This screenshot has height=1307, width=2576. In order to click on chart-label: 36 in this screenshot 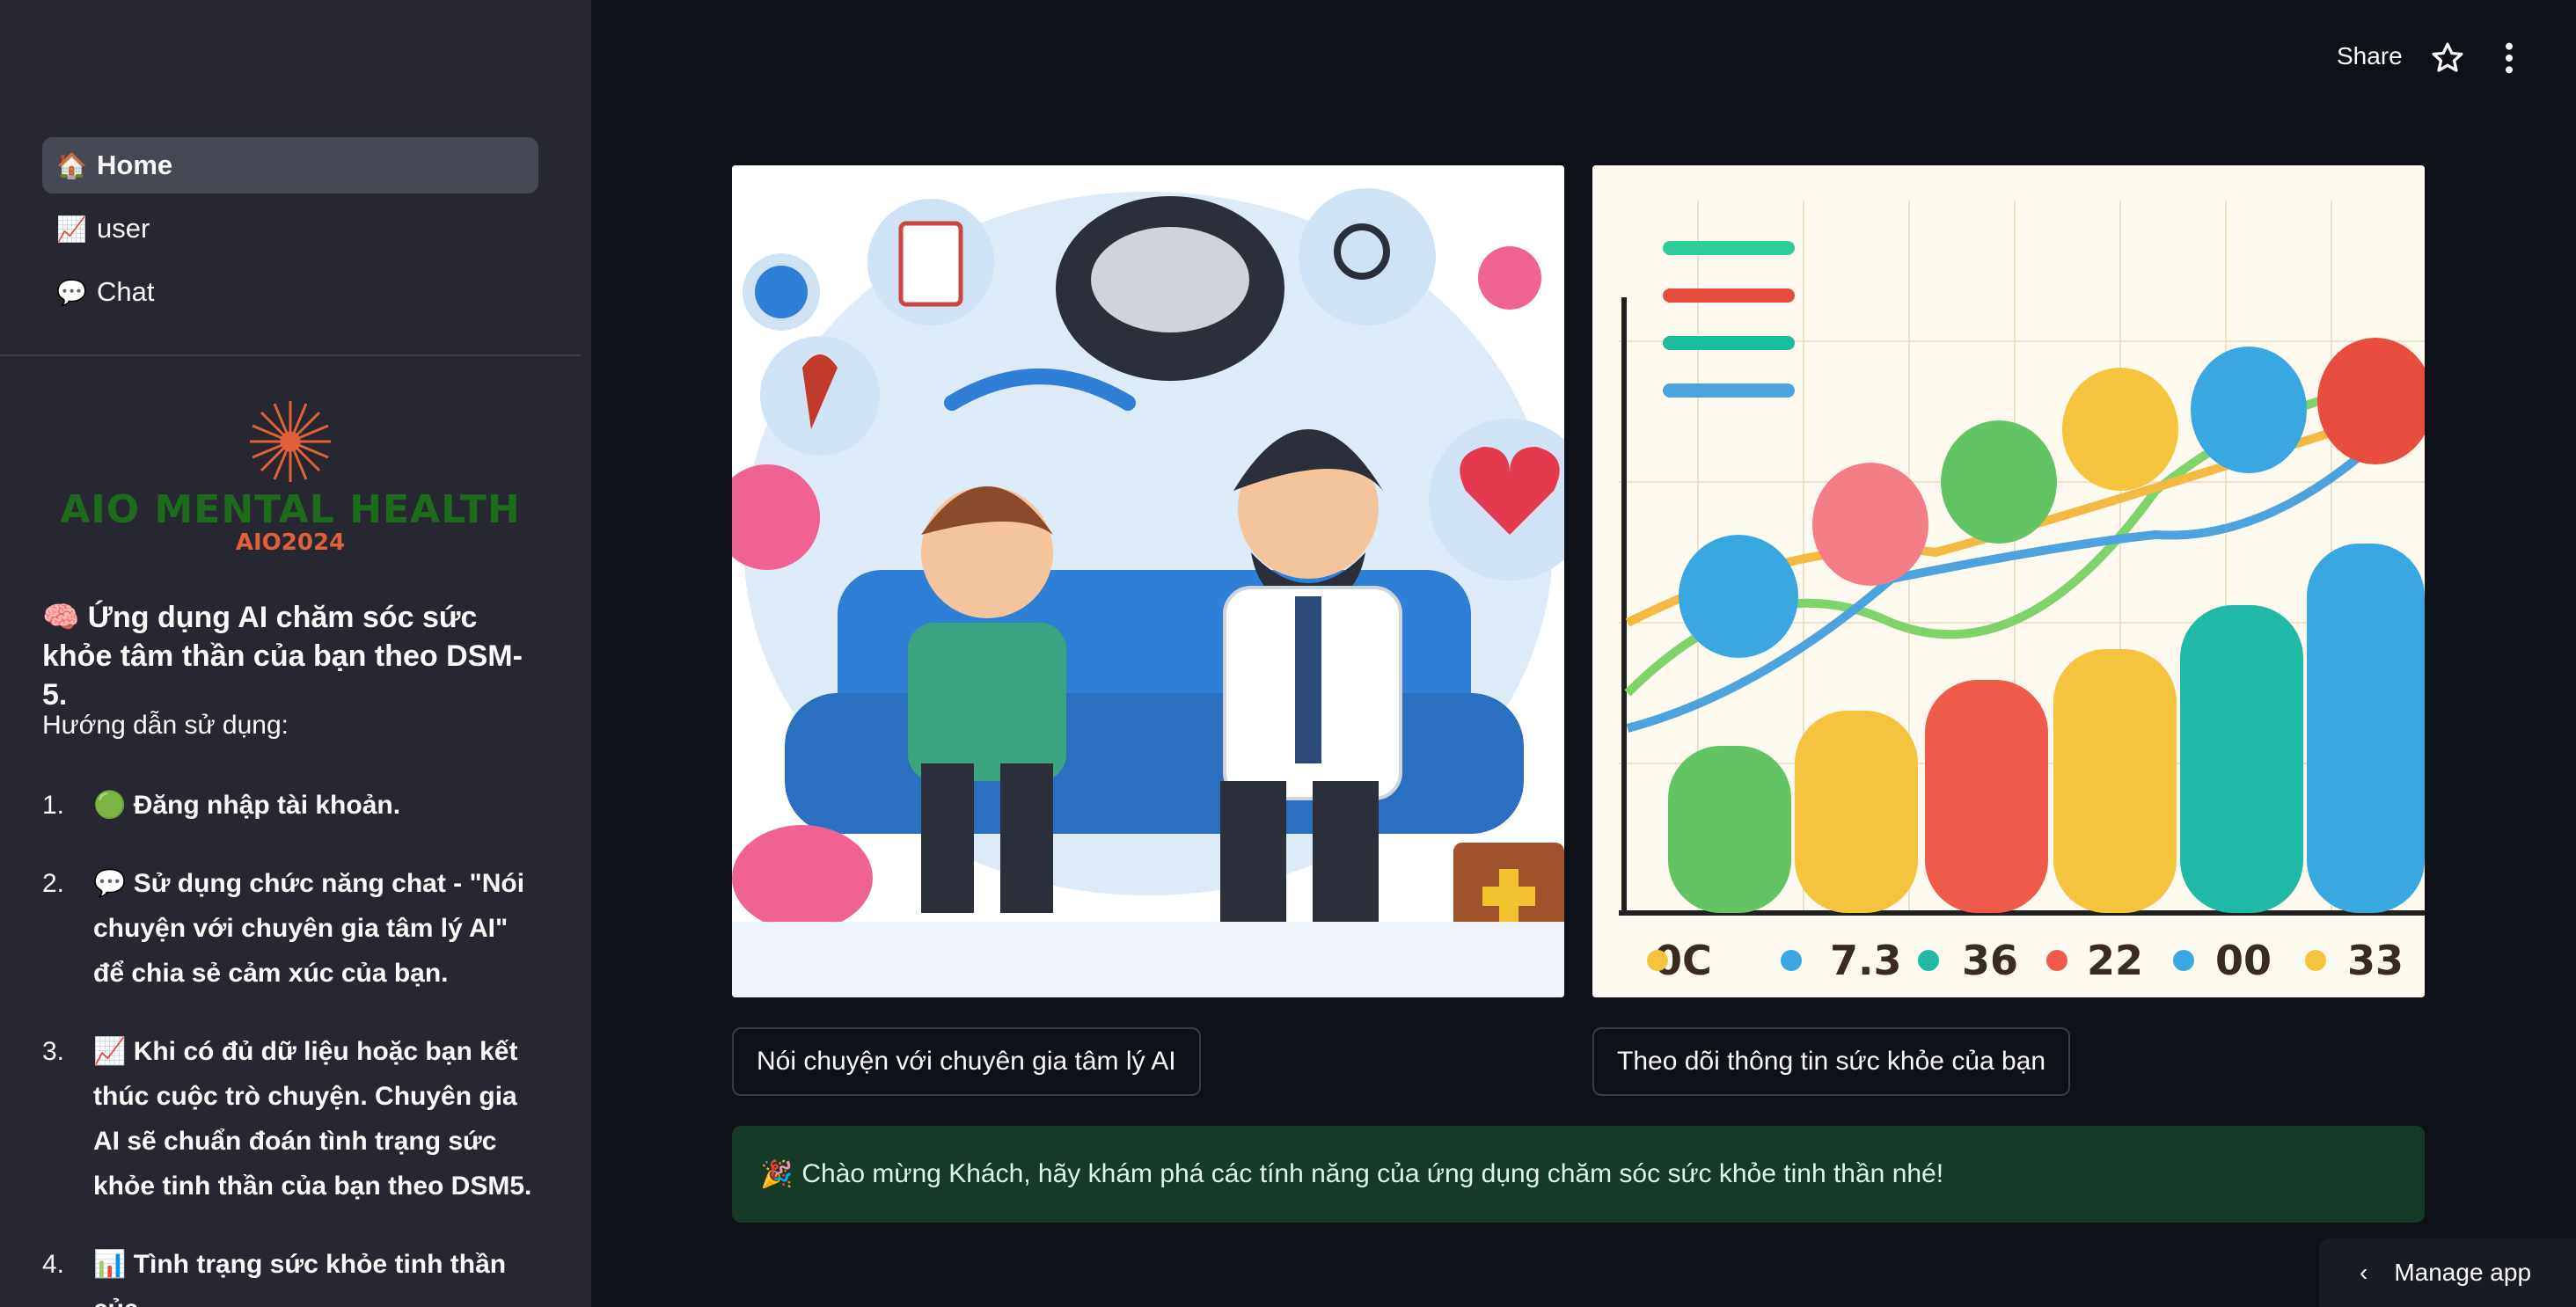, I will do `click(1990, 960)`.